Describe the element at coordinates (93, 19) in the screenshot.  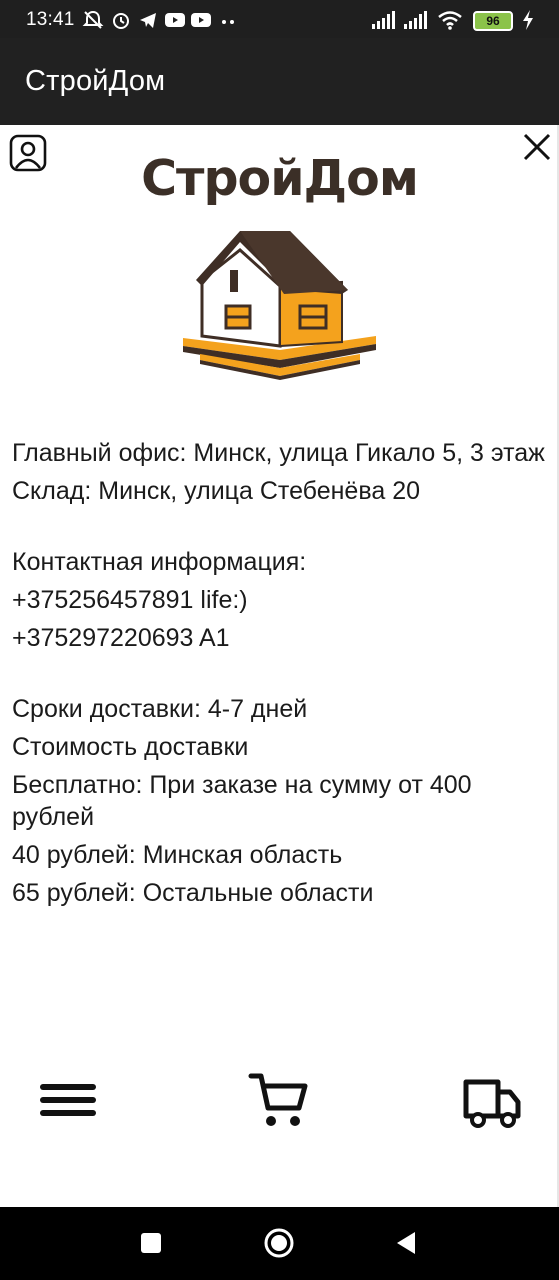
I see `mute-icon` at that location.